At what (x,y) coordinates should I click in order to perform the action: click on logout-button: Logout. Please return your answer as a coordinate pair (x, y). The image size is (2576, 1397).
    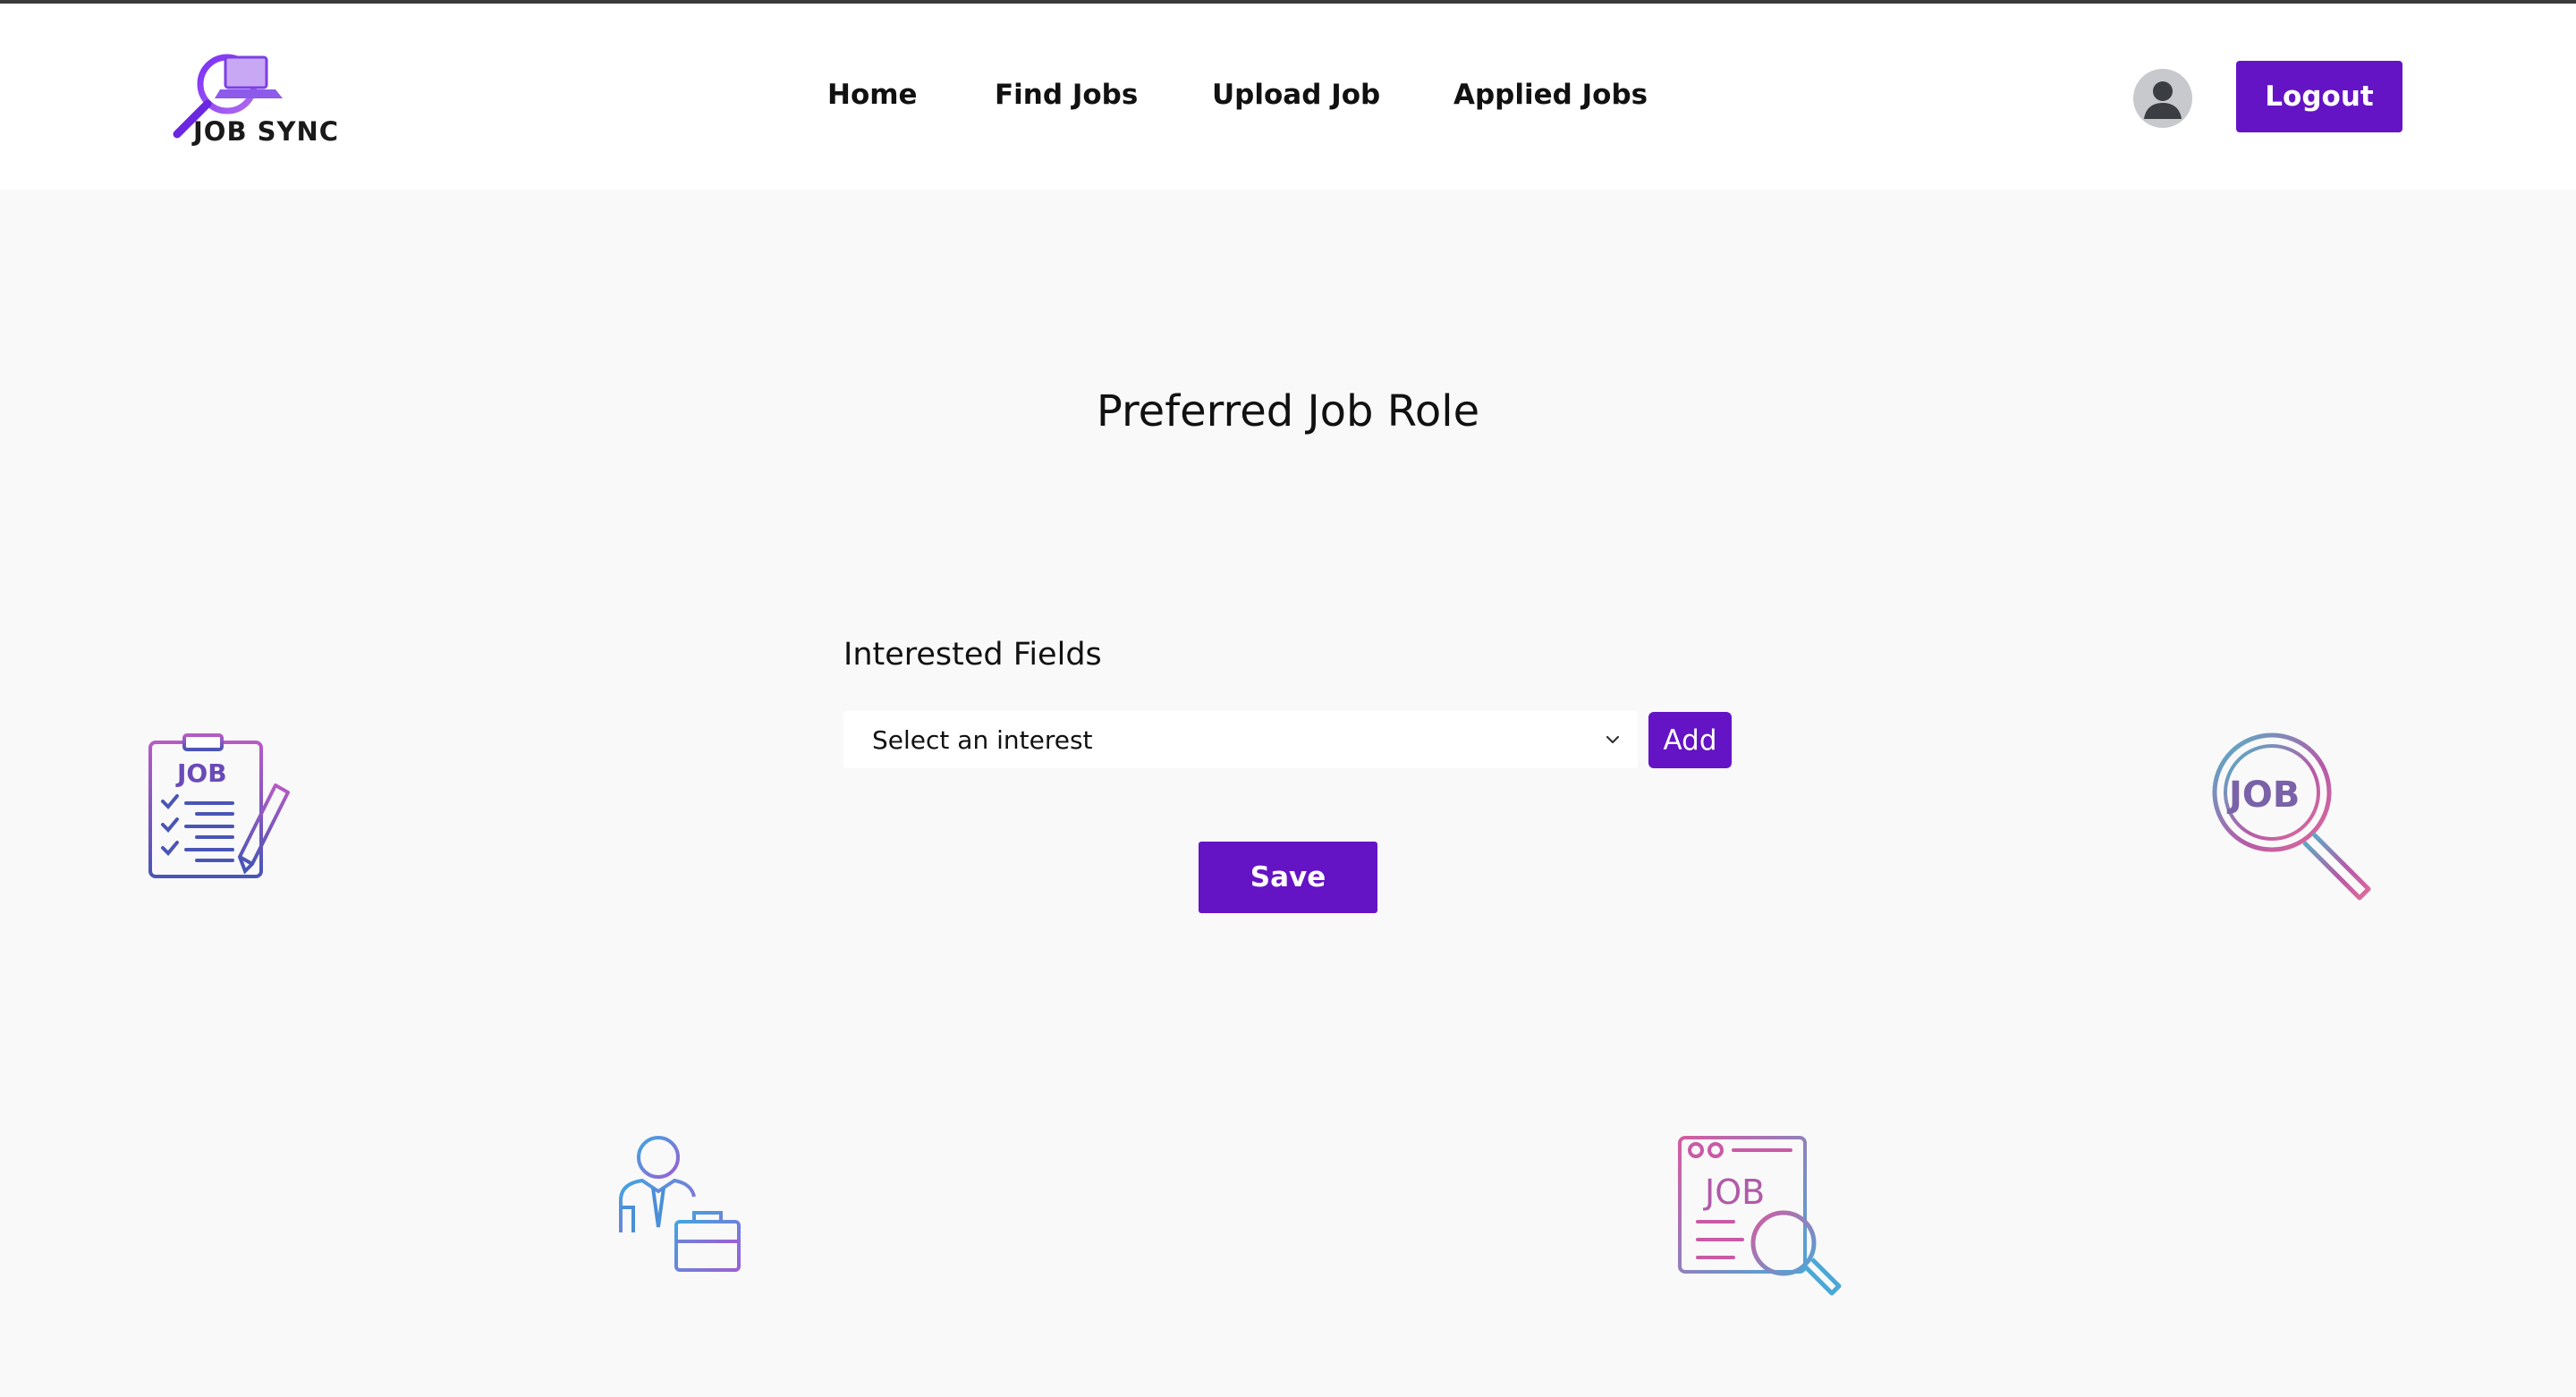
    Looking at the image, I should click on (2319, 96).